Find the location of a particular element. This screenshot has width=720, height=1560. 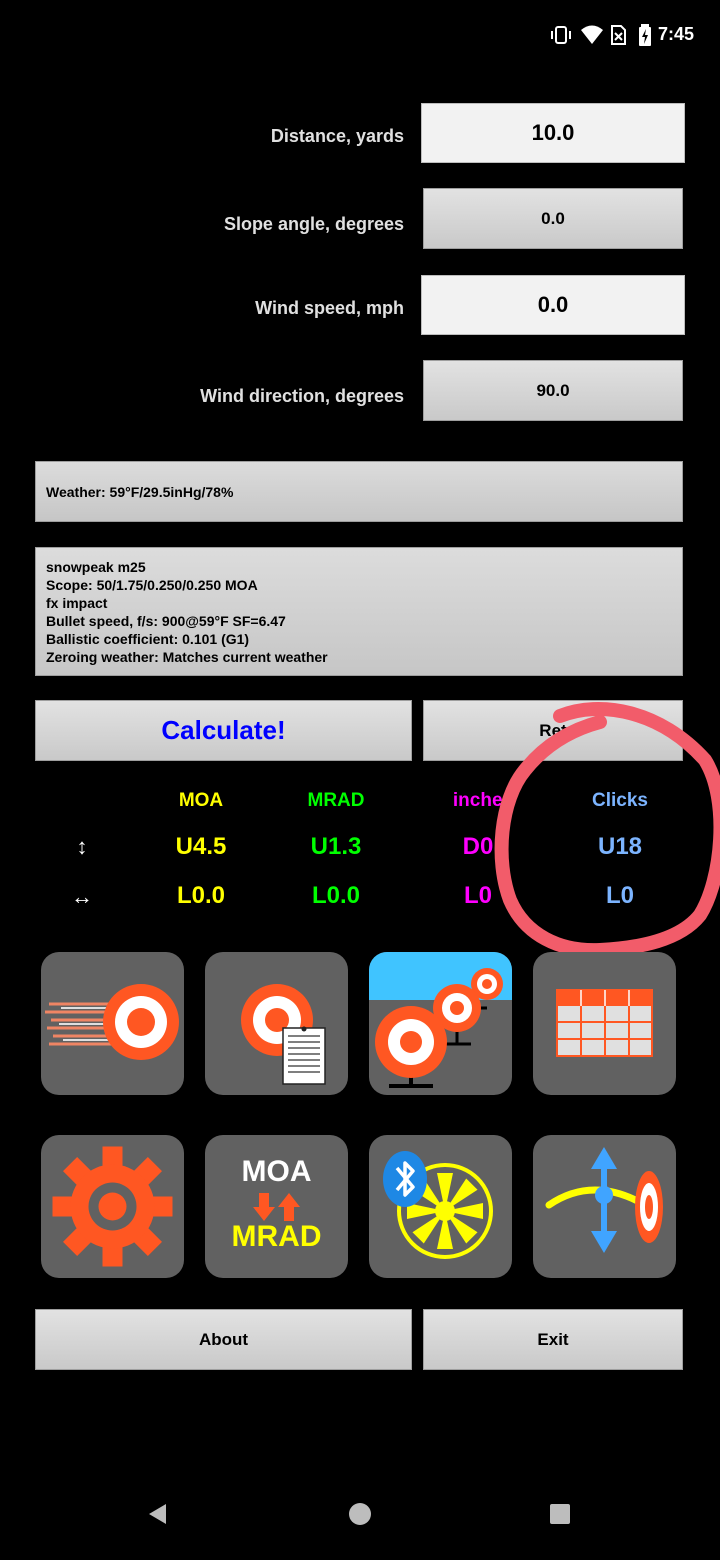

ballistic-table-tile is located at coordinates (604, 1023).